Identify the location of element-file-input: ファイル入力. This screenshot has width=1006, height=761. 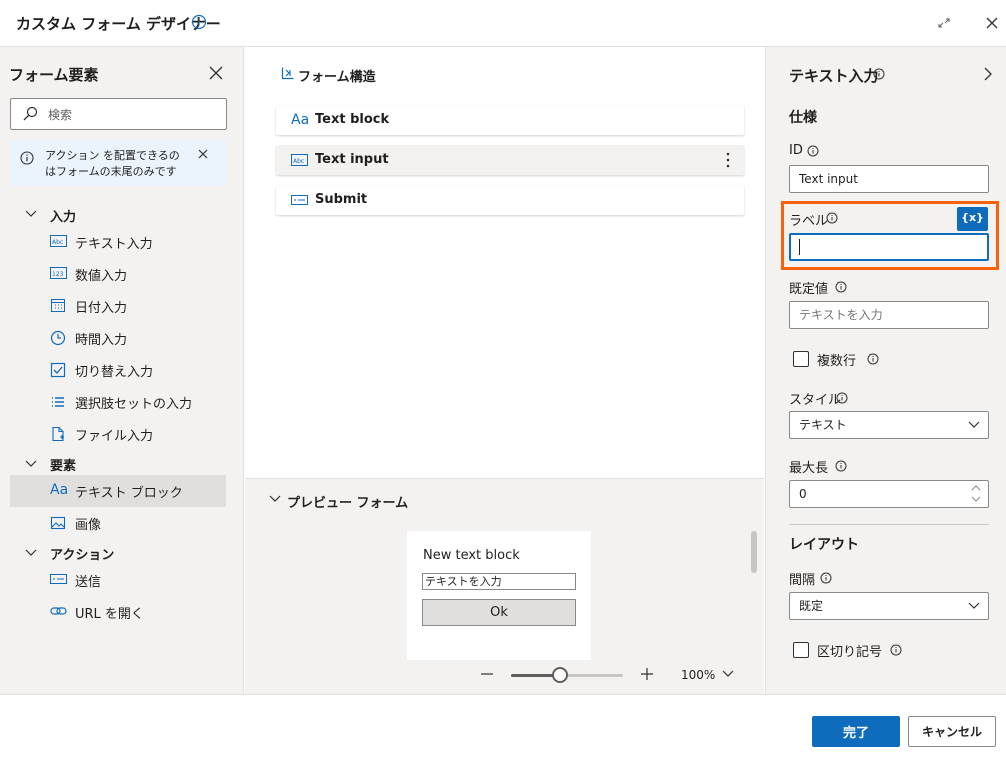
(114, 434).